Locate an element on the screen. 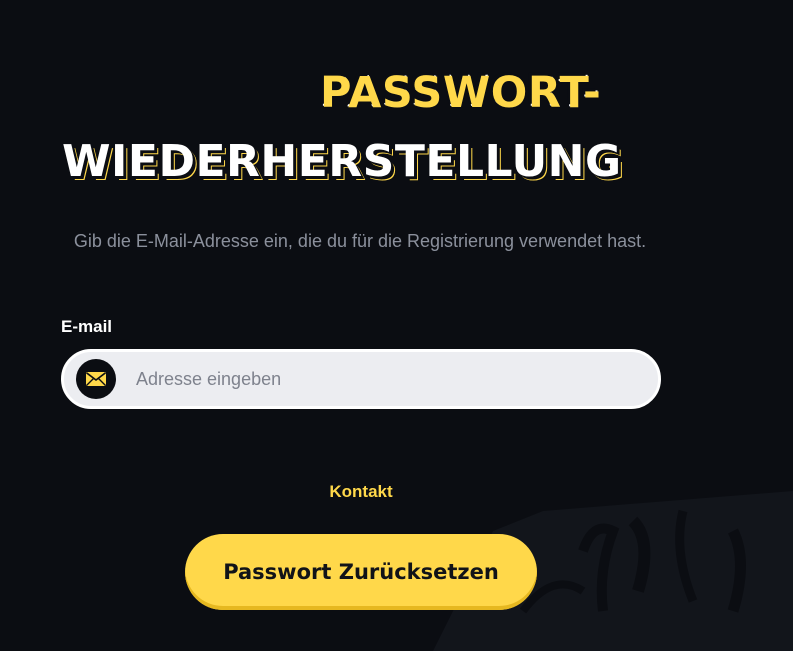  email-field-container is located at coordinates (361, 379).